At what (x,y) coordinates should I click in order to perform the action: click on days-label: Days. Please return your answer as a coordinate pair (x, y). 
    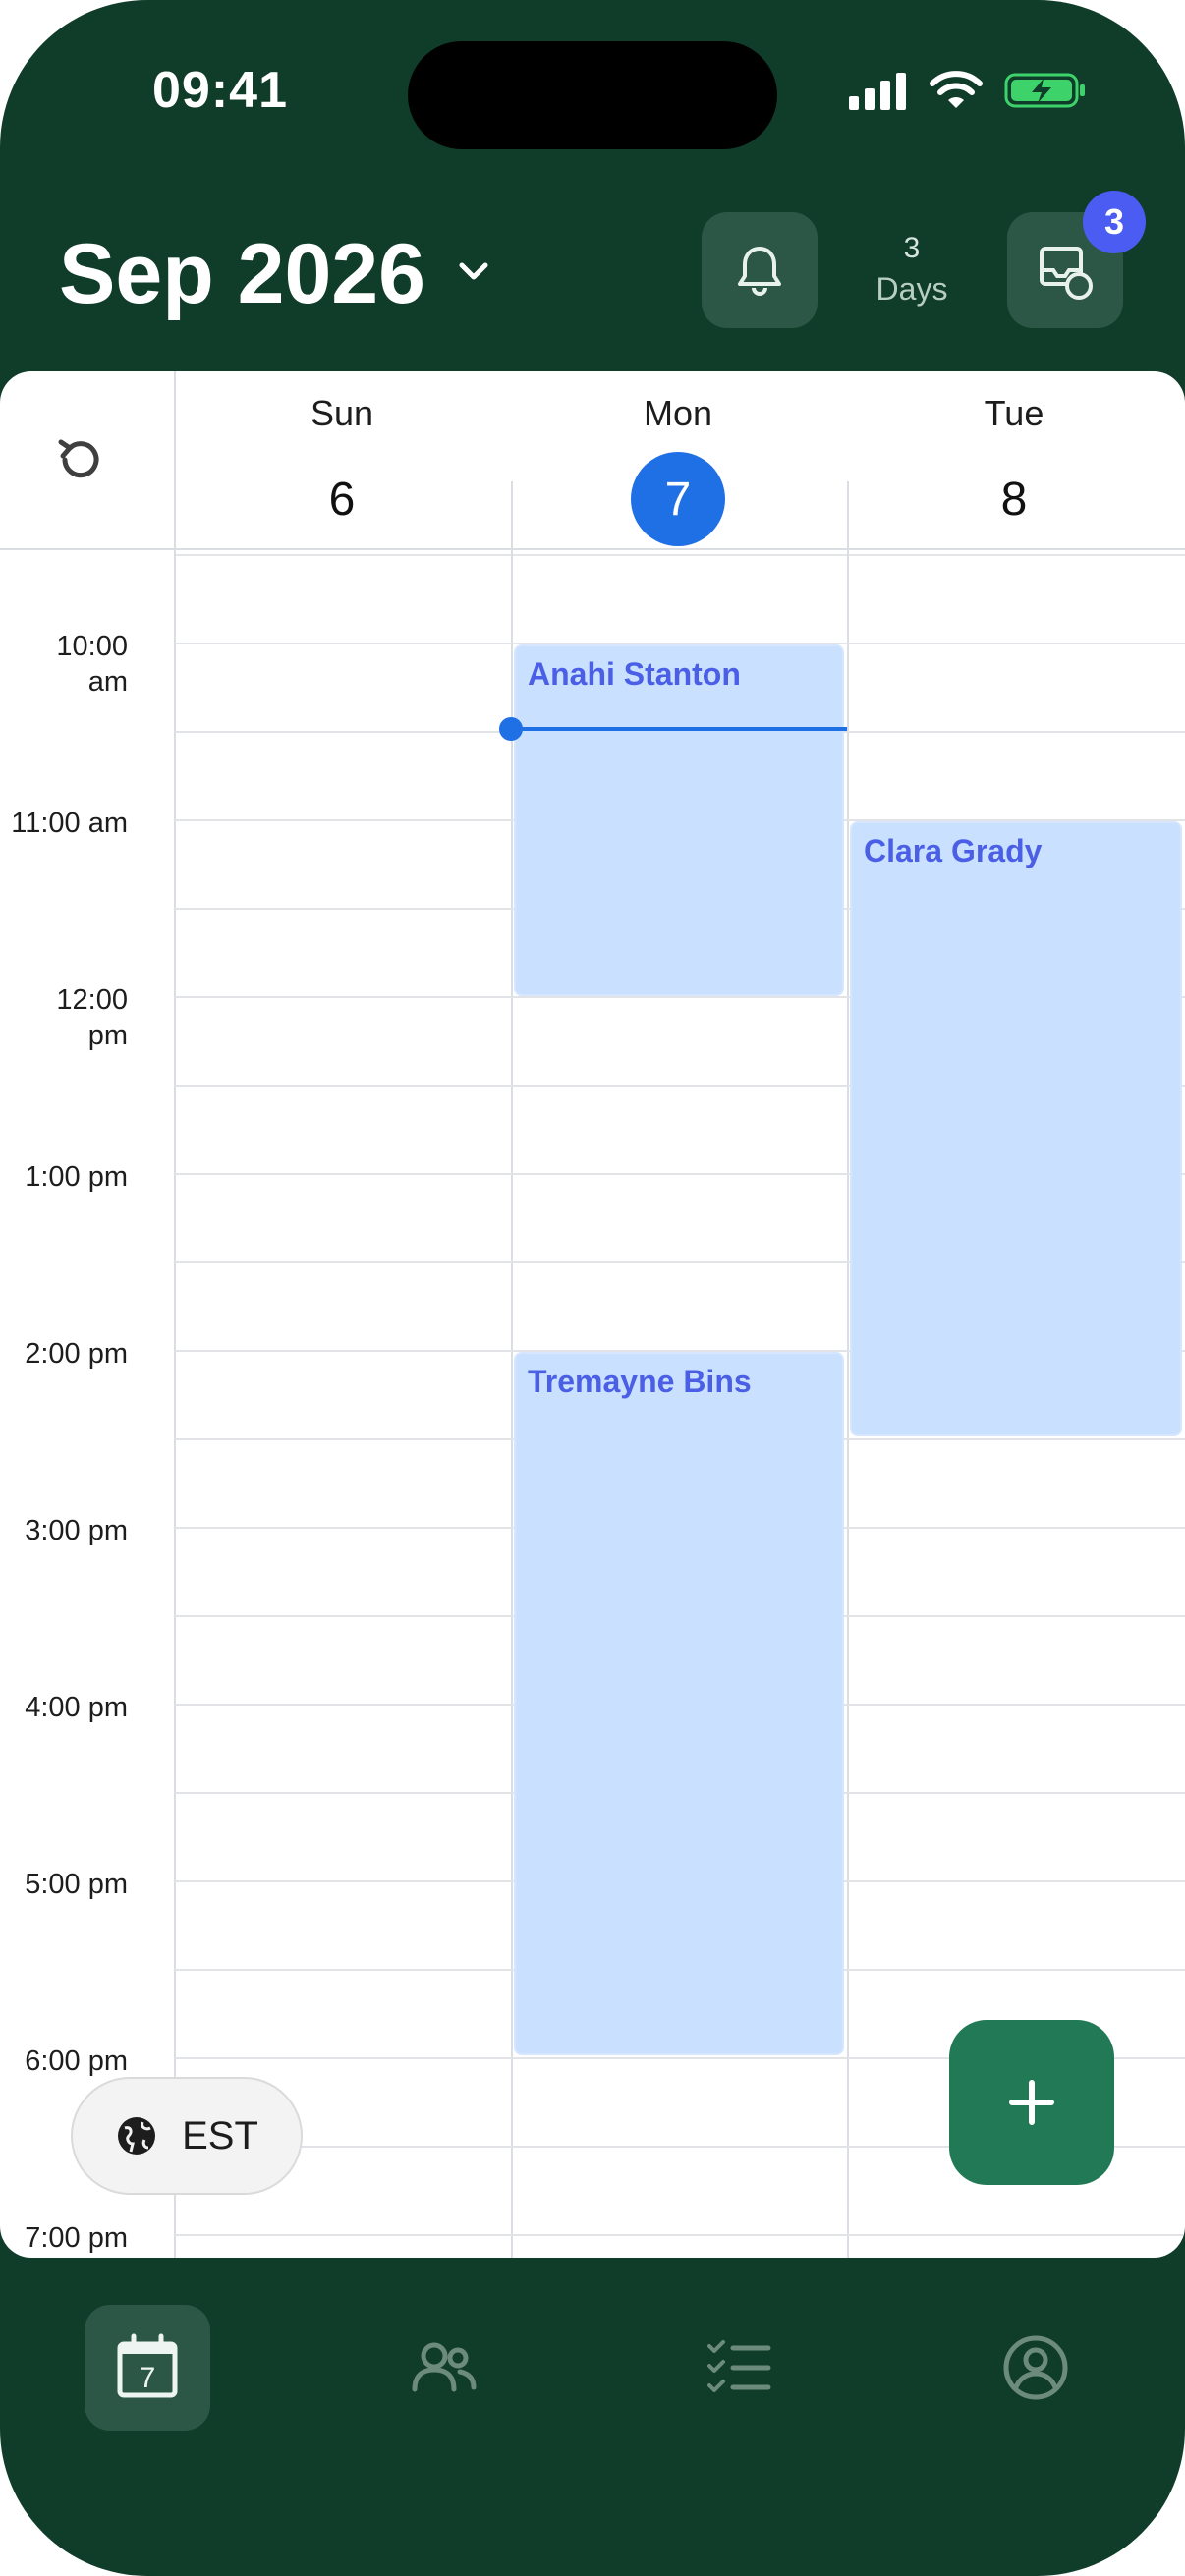
    Looking at the image, I should click on (912, 289).